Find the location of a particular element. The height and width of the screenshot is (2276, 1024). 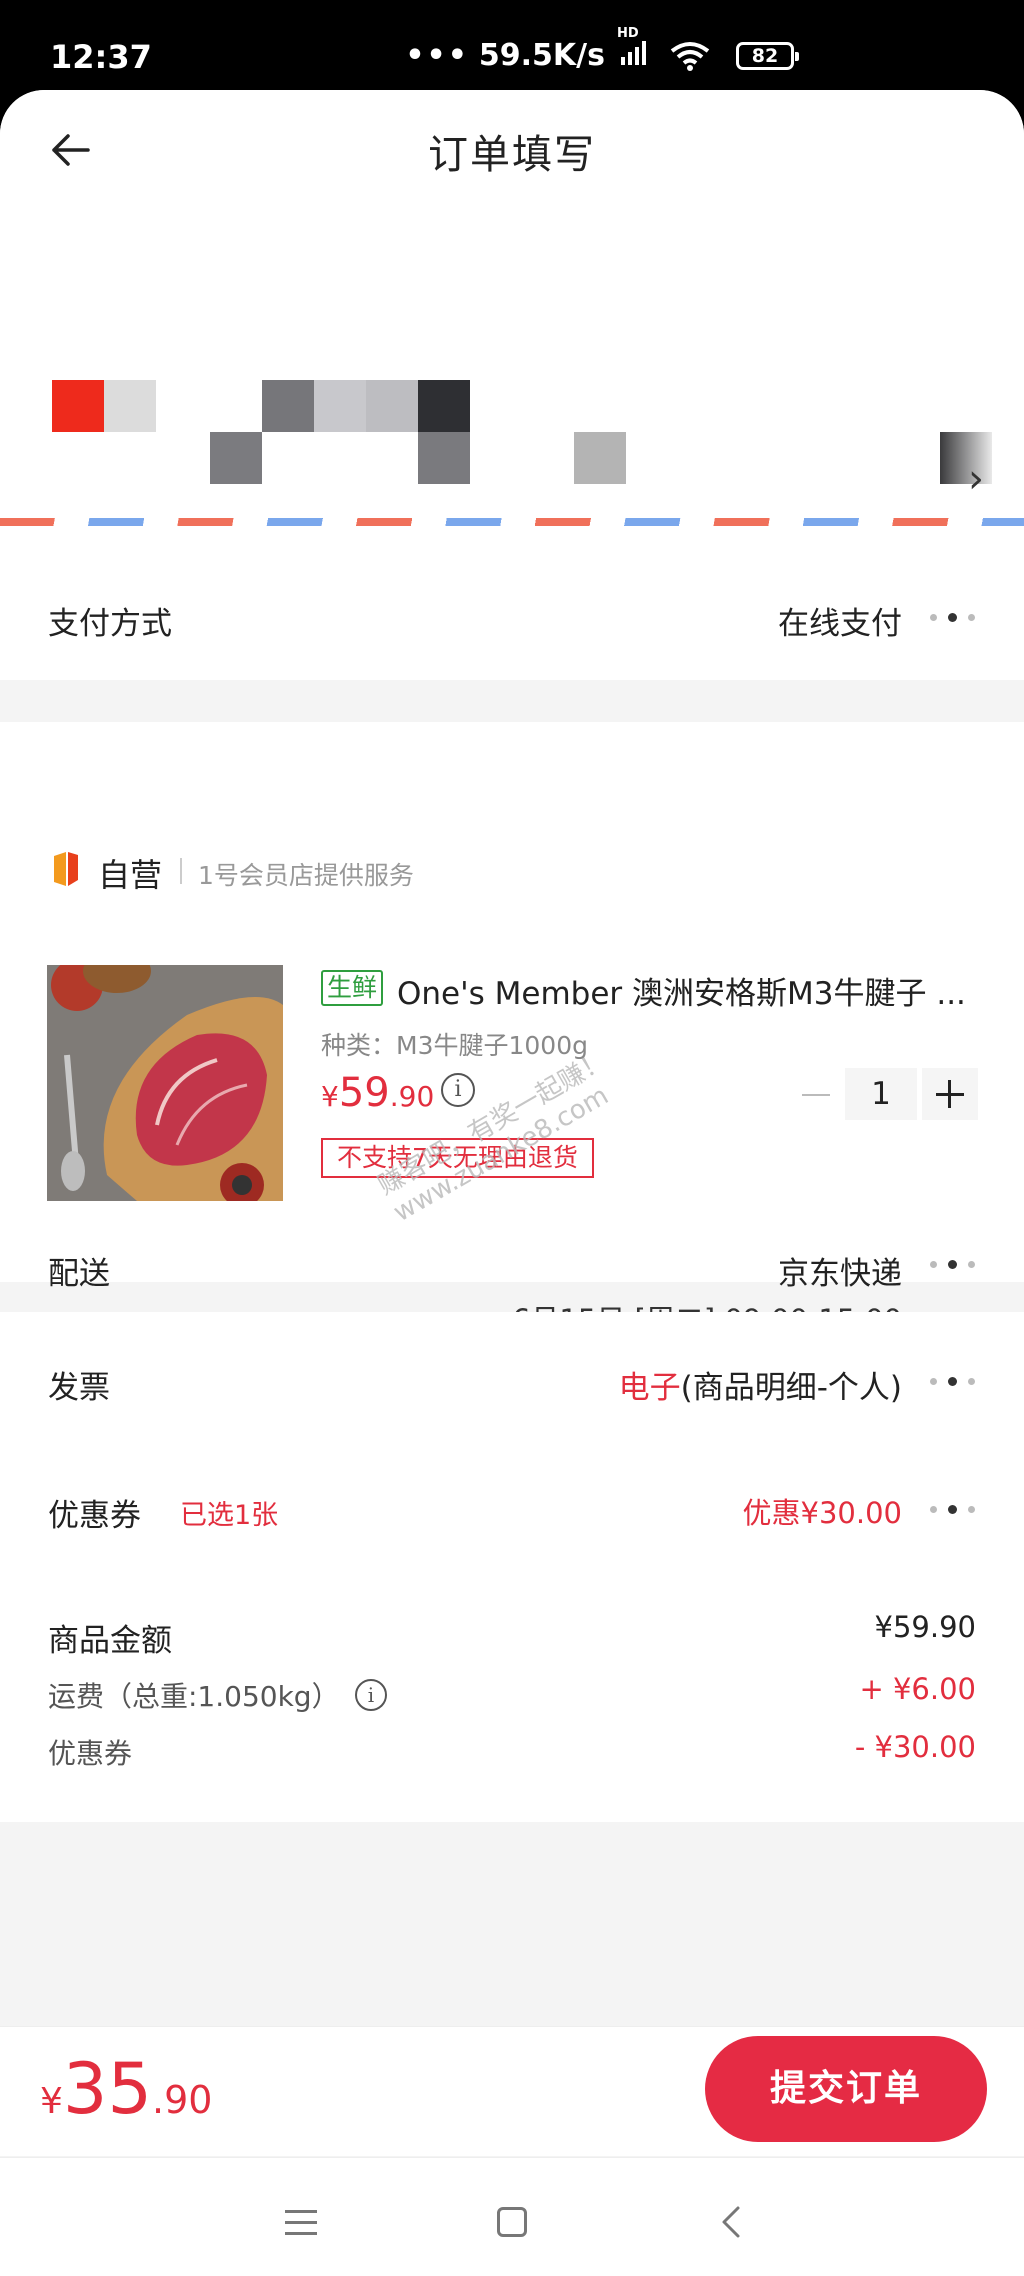

airmail-border is located at coordinates (512, 522).